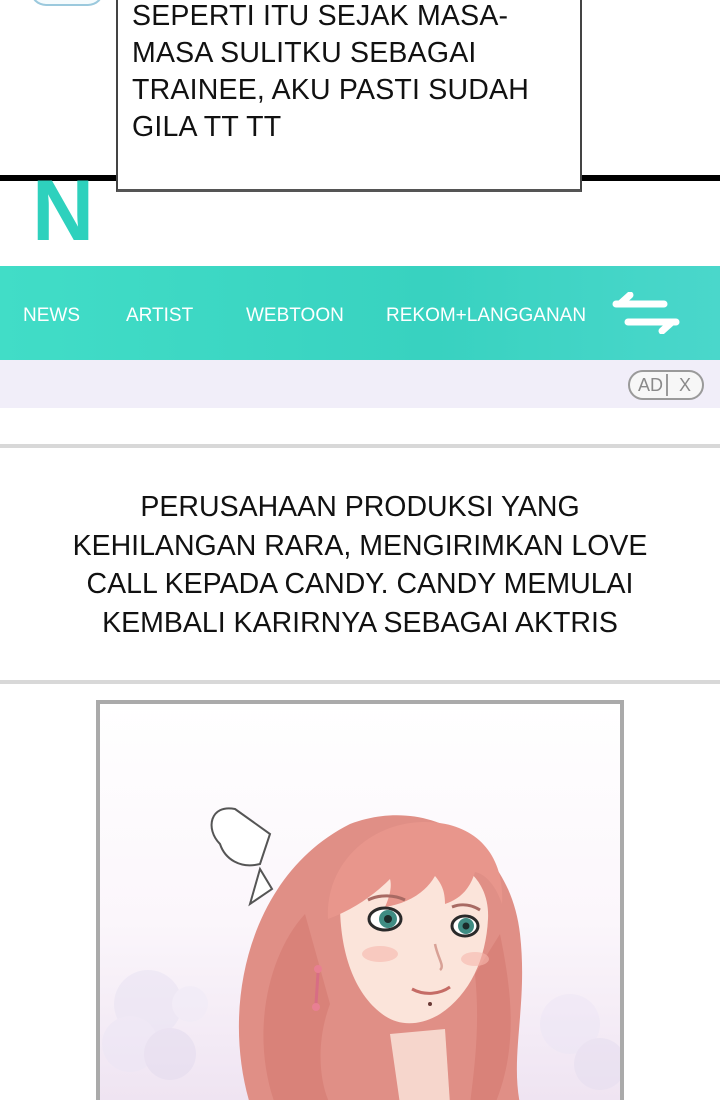  What do you see at coordinates (295, 316) in the screenshot?
I see `nav-item-webtoon: WEBTOON` at bounding box center [295, 316].